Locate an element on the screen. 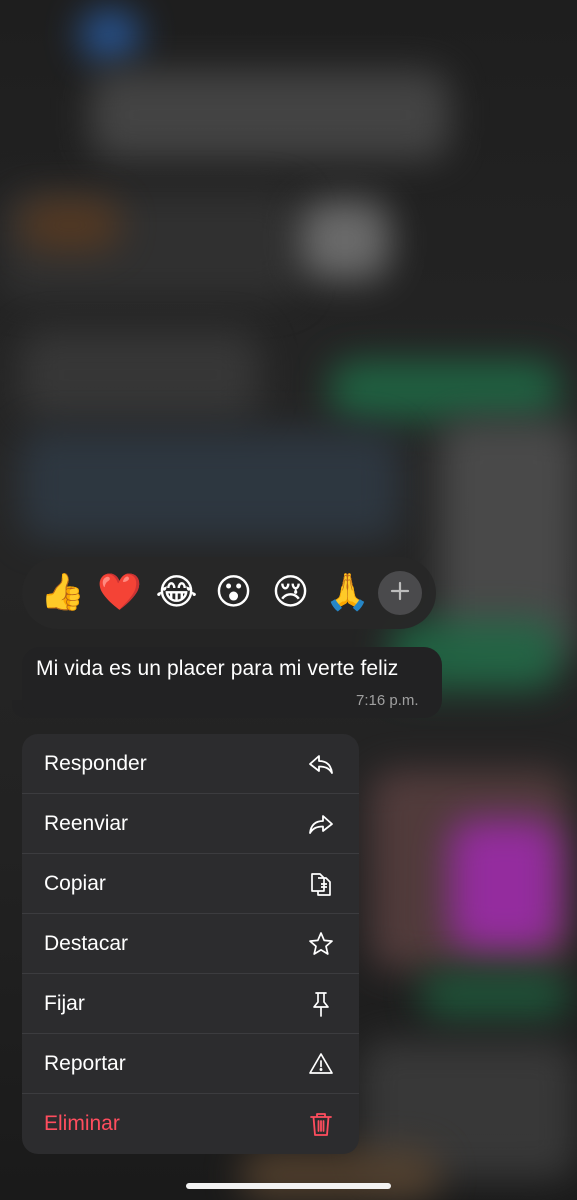 This screenshot has width=577, height=1200. warning-icon is located at coordinates (321, 1064).